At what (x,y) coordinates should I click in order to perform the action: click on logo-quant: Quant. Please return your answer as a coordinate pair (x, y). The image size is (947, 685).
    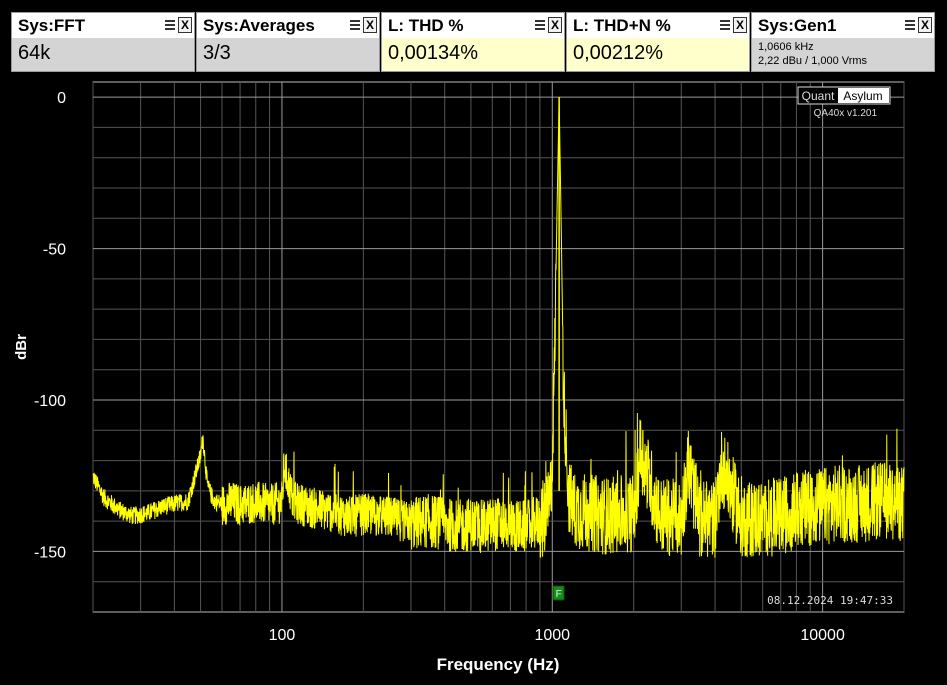
    Looking at the image, I should click on (818, 96).